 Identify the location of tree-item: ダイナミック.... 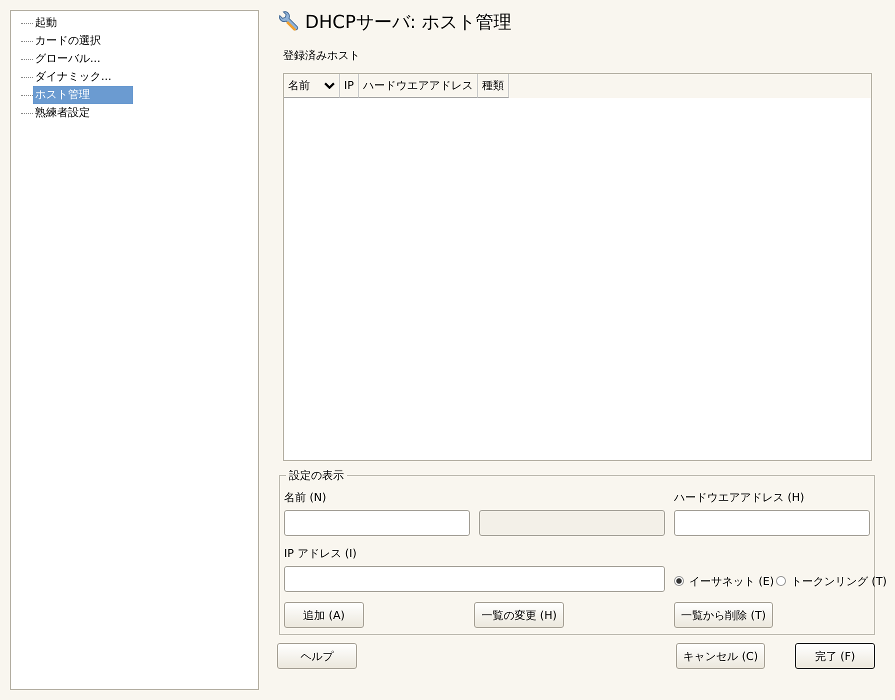
(83, 77).